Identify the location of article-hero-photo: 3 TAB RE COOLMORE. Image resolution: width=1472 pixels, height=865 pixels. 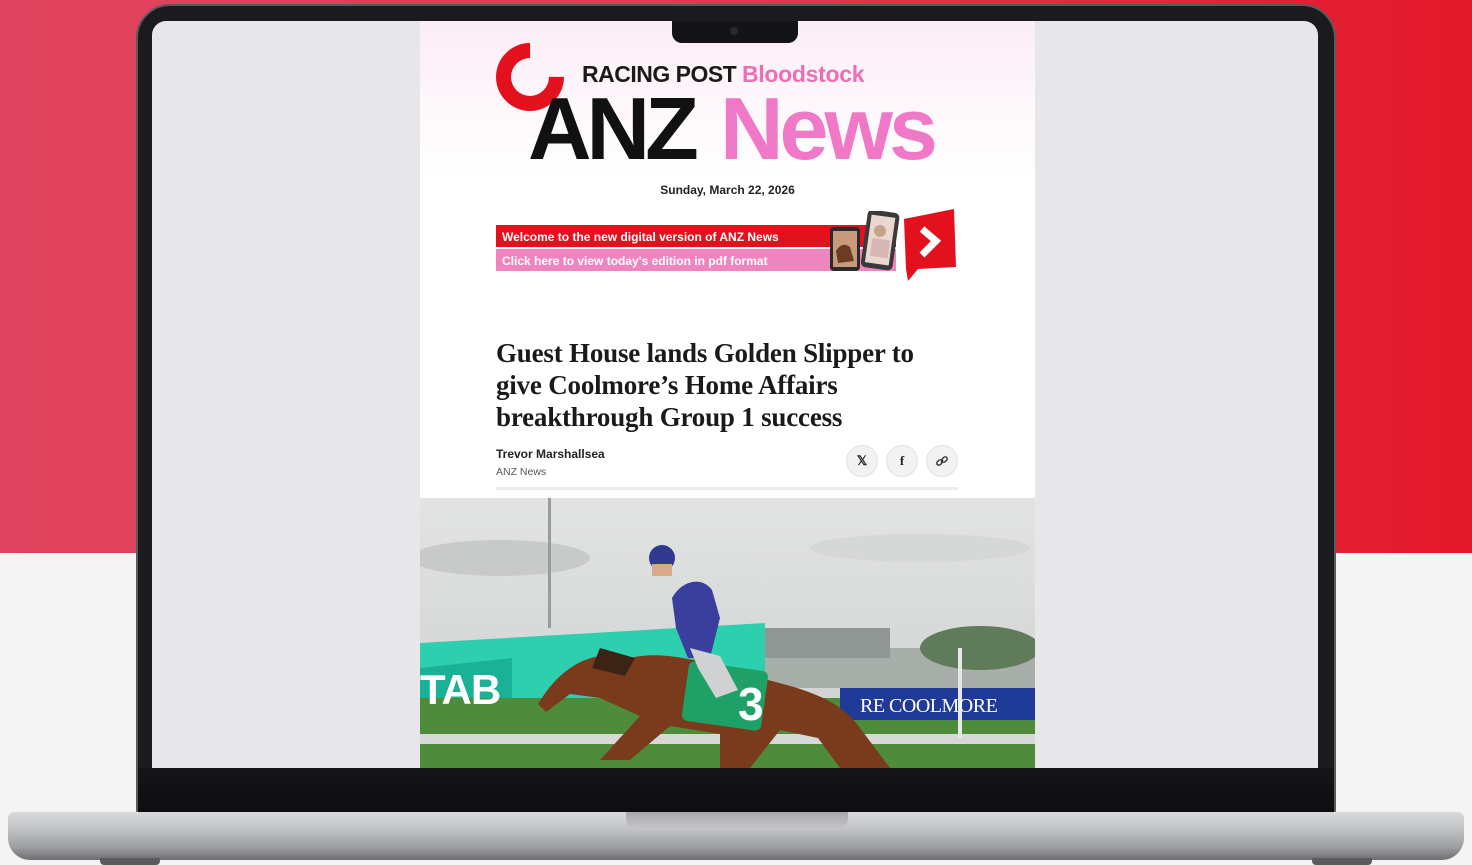
(727, 633).